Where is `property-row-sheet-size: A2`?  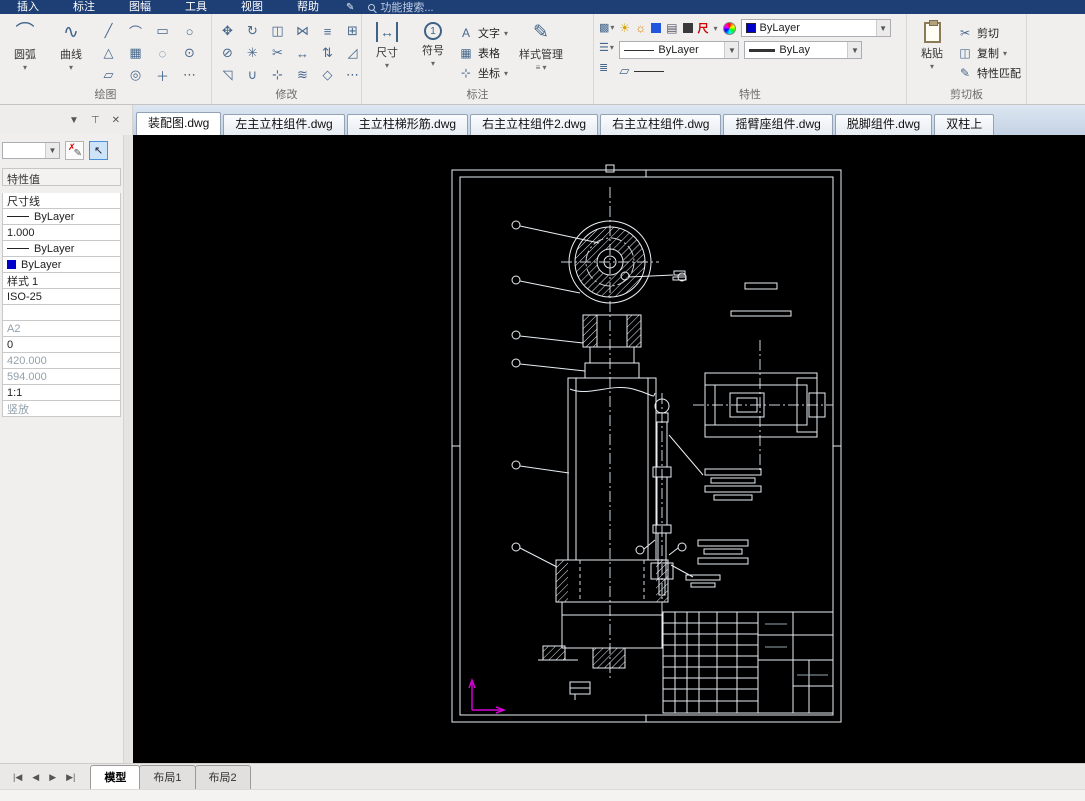
property-row-sheet-size: A2 is located at coordinates (61, 329).